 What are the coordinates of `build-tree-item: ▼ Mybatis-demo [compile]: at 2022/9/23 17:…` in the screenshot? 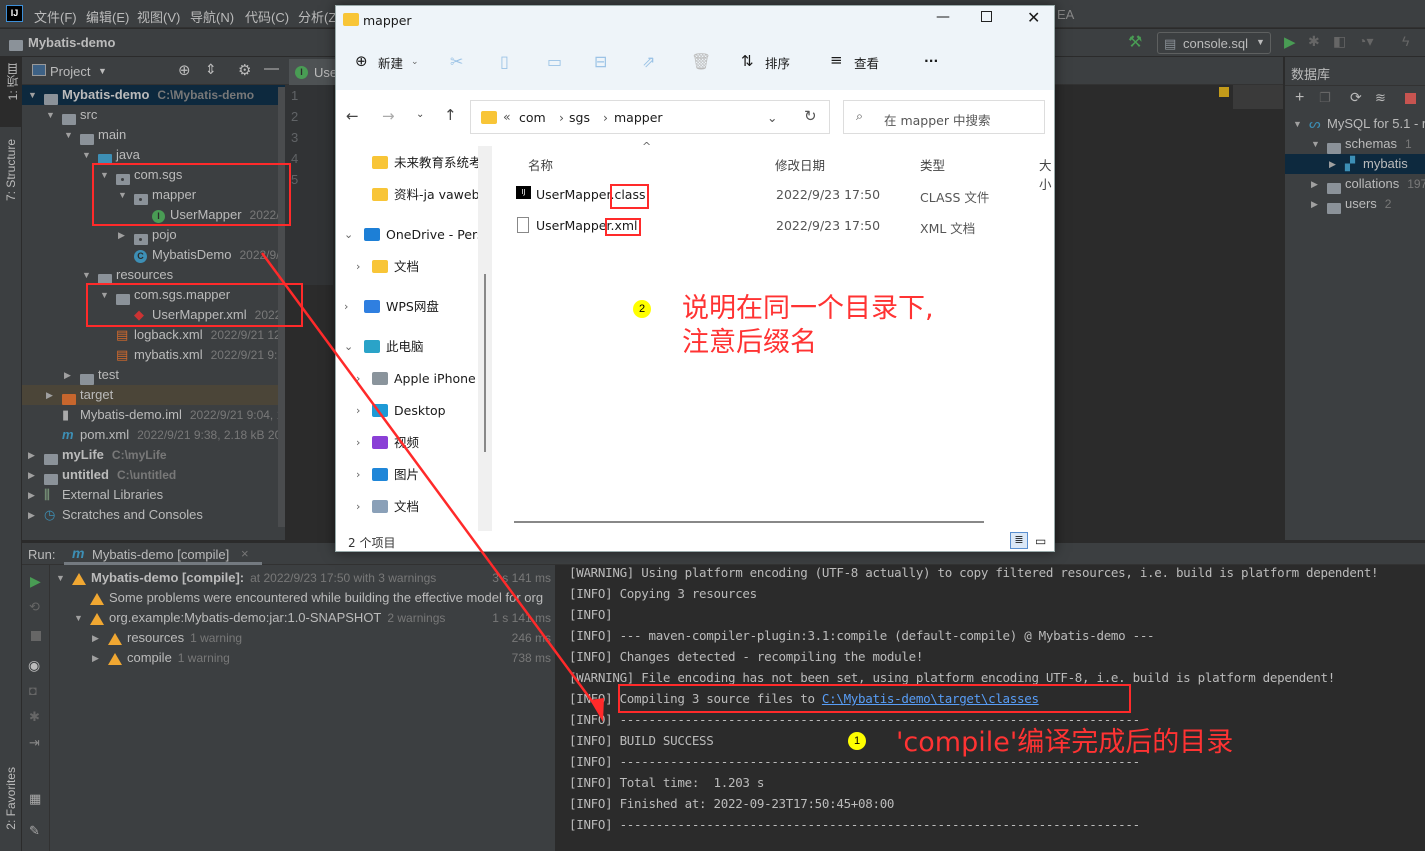 It's located at (302, 578).